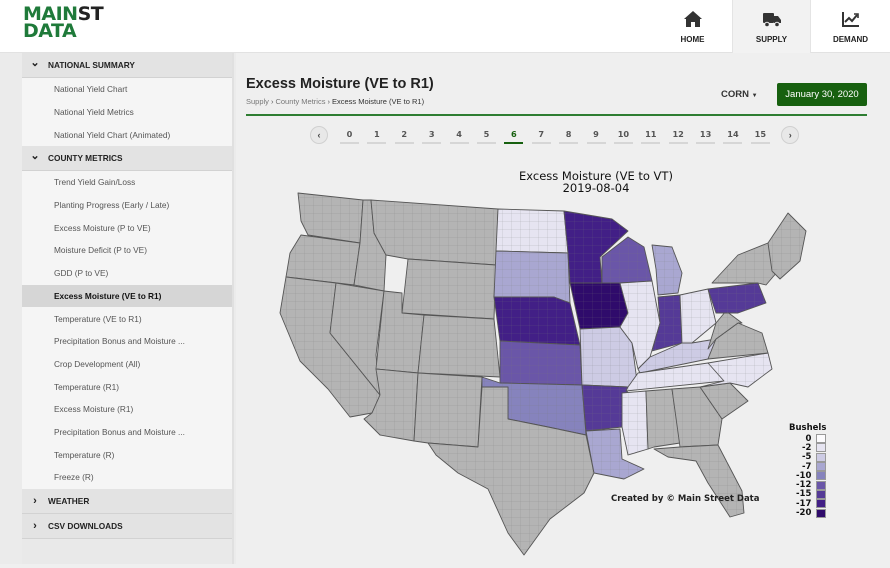 The height and width of the screenshot is (568, 890). Describe the element at coordinates (596, 134) in the screenshot. I see `pager-page-9: 9` at that location.